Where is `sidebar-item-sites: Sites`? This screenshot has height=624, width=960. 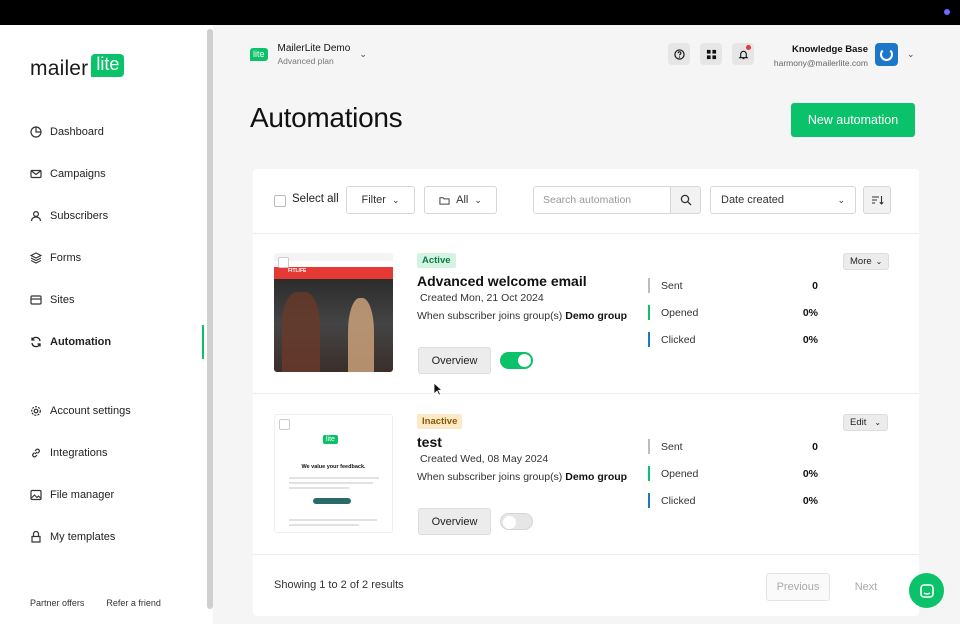 sidebar-item-sites: Sites is located at coordinates (115, 300).